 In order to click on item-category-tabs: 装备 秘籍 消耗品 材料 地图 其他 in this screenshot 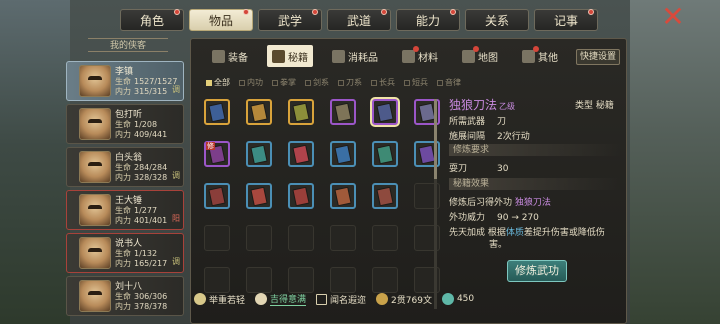, I will do `click(385, 56)`.